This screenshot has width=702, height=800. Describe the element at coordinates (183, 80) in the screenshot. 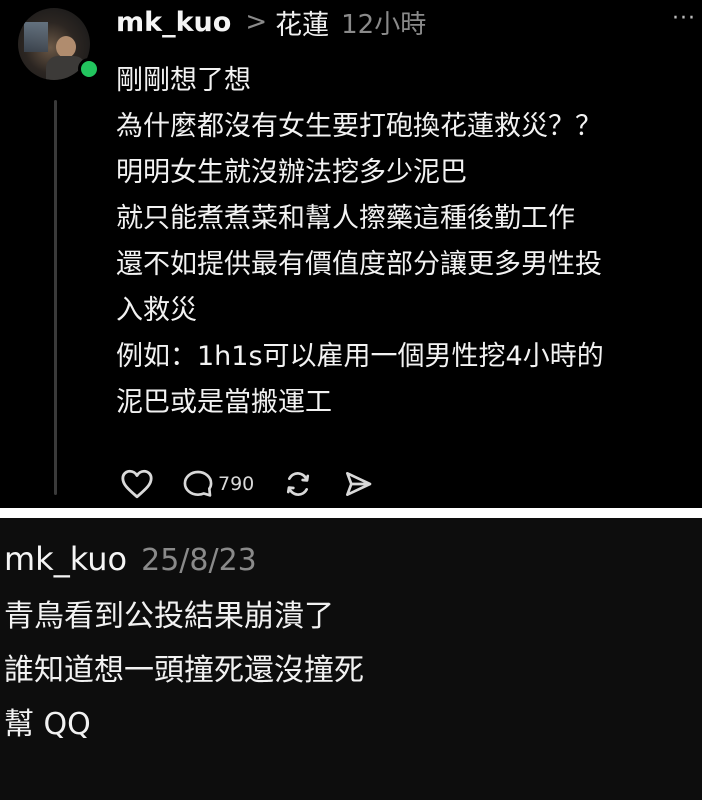

I see `post-body-line: 剛剛想了想` at that location.